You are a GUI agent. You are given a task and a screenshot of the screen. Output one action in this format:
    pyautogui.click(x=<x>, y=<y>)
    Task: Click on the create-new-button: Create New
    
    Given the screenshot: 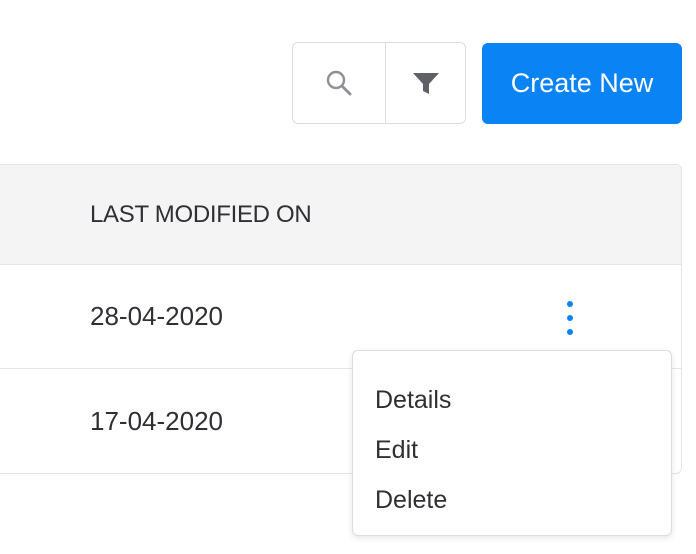 What is the action you would take?
    pyautogui.click(x=582, y=83)
    